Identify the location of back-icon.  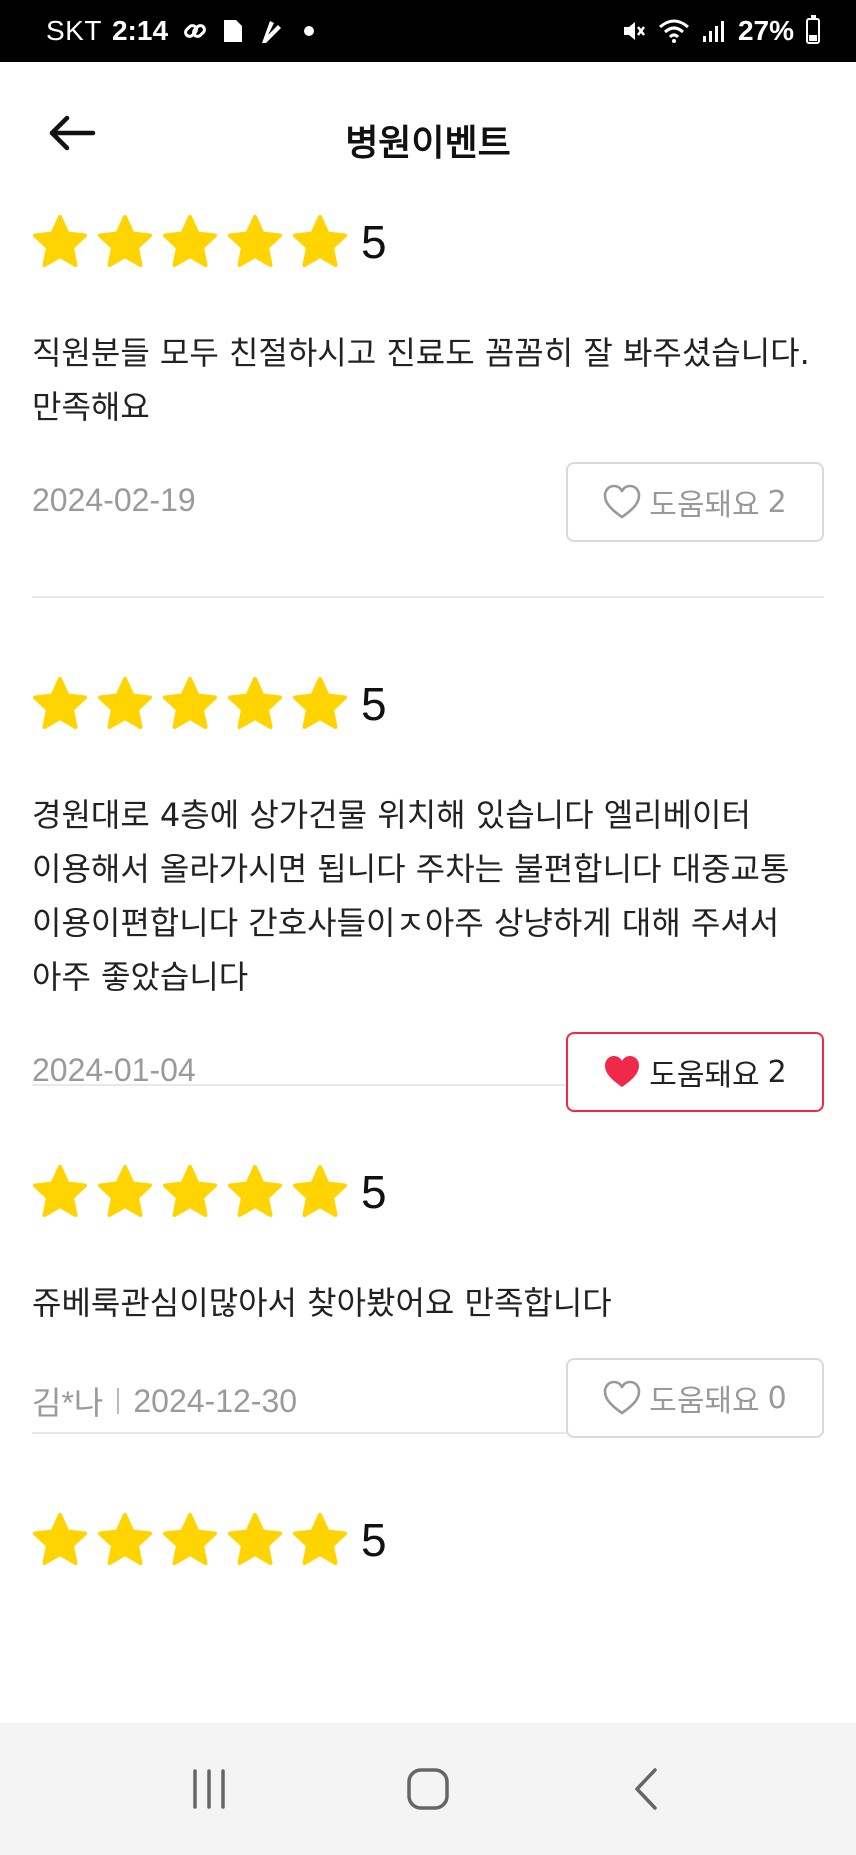
(645, 1789).